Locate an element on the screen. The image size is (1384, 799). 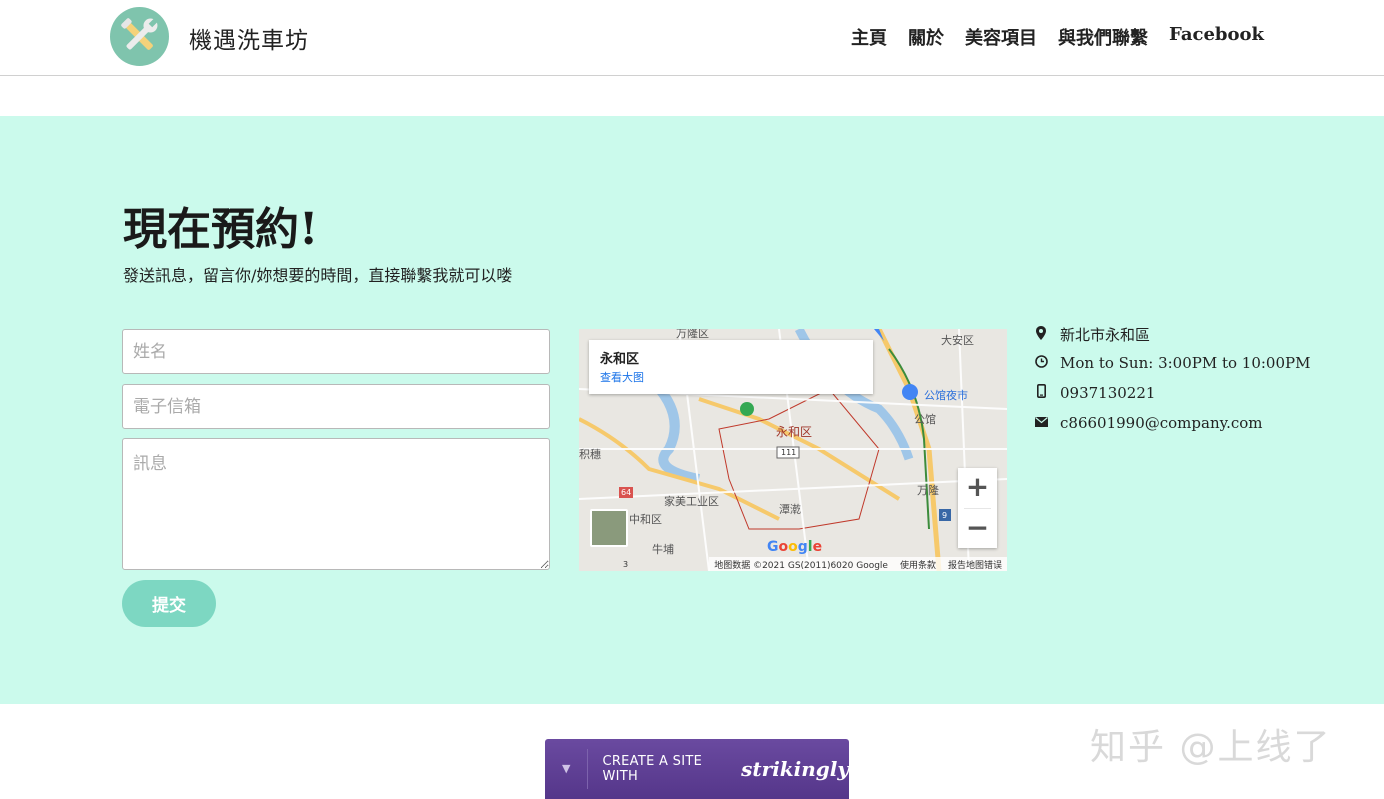
map-info-window: 永和区 查看大图 is located at coordinates (731, 367).